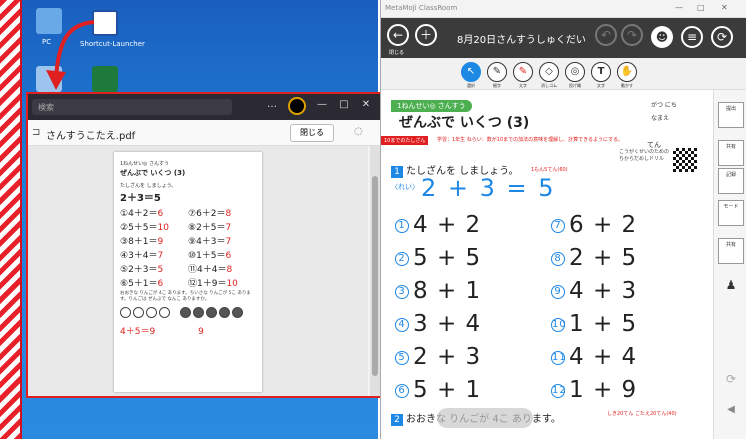 This screenshot has width=746, height=439. I want to click on pdf-filename: さんすうこたえ.pdf, so click(91, 136).